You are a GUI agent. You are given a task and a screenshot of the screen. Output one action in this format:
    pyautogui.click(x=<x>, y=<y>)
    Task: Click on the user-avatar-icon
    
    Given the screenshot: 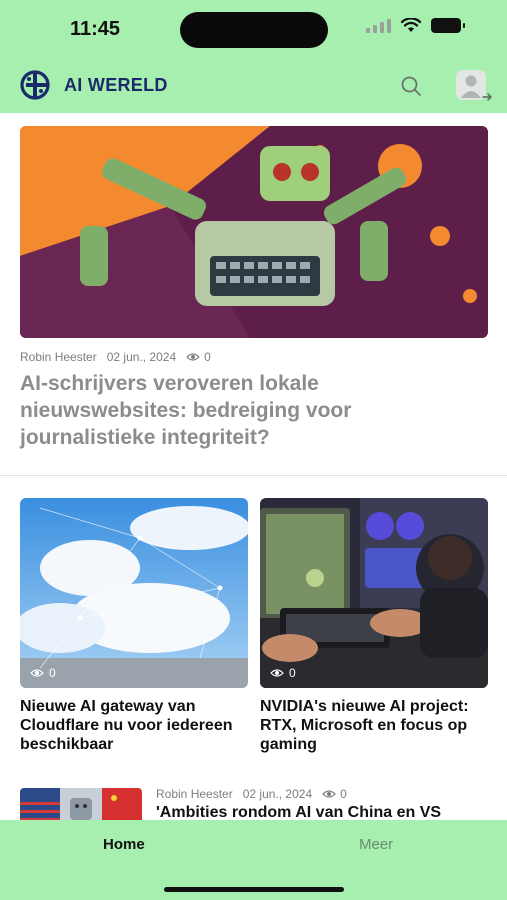 What is the action you would take?
    pyautogui.click(x=474, y=85)
    